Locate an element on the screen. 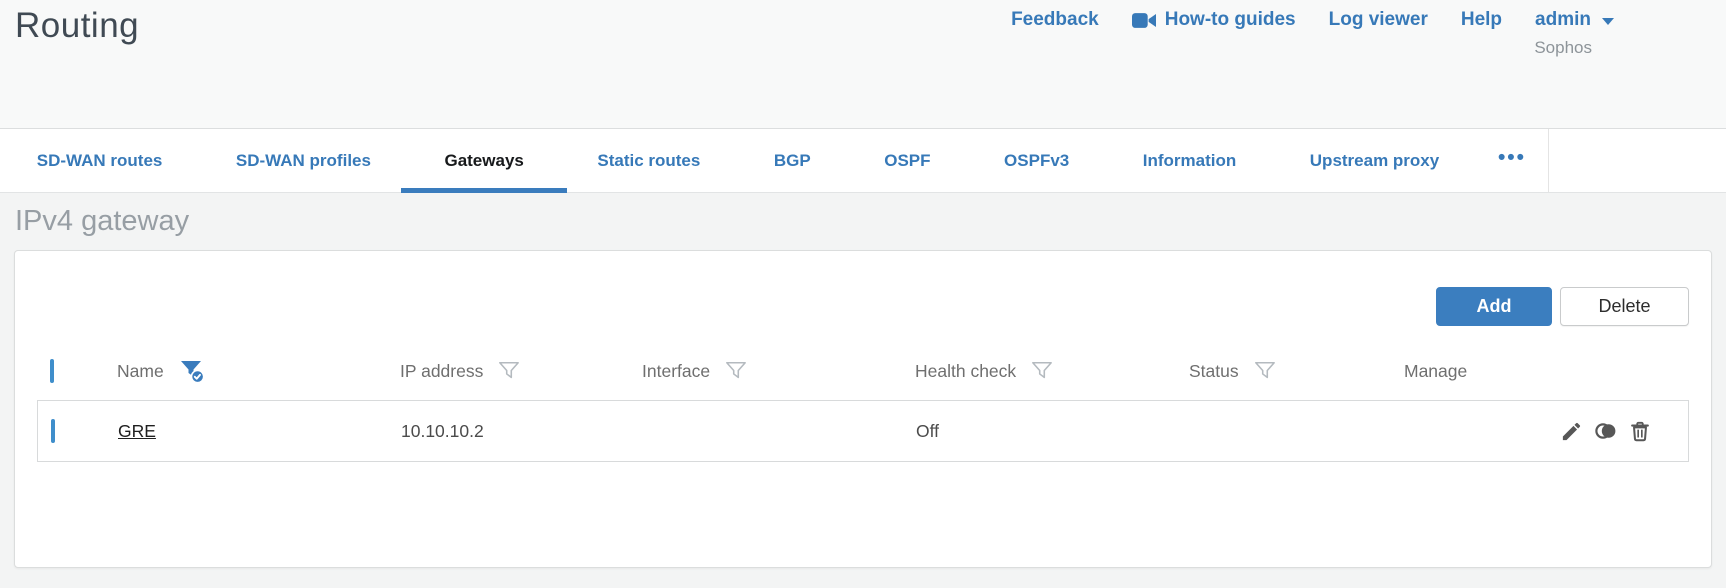 The width and height of the screenshot is (1726, 588). column-header-manage: Manage is located at coordinates (1436, 370).